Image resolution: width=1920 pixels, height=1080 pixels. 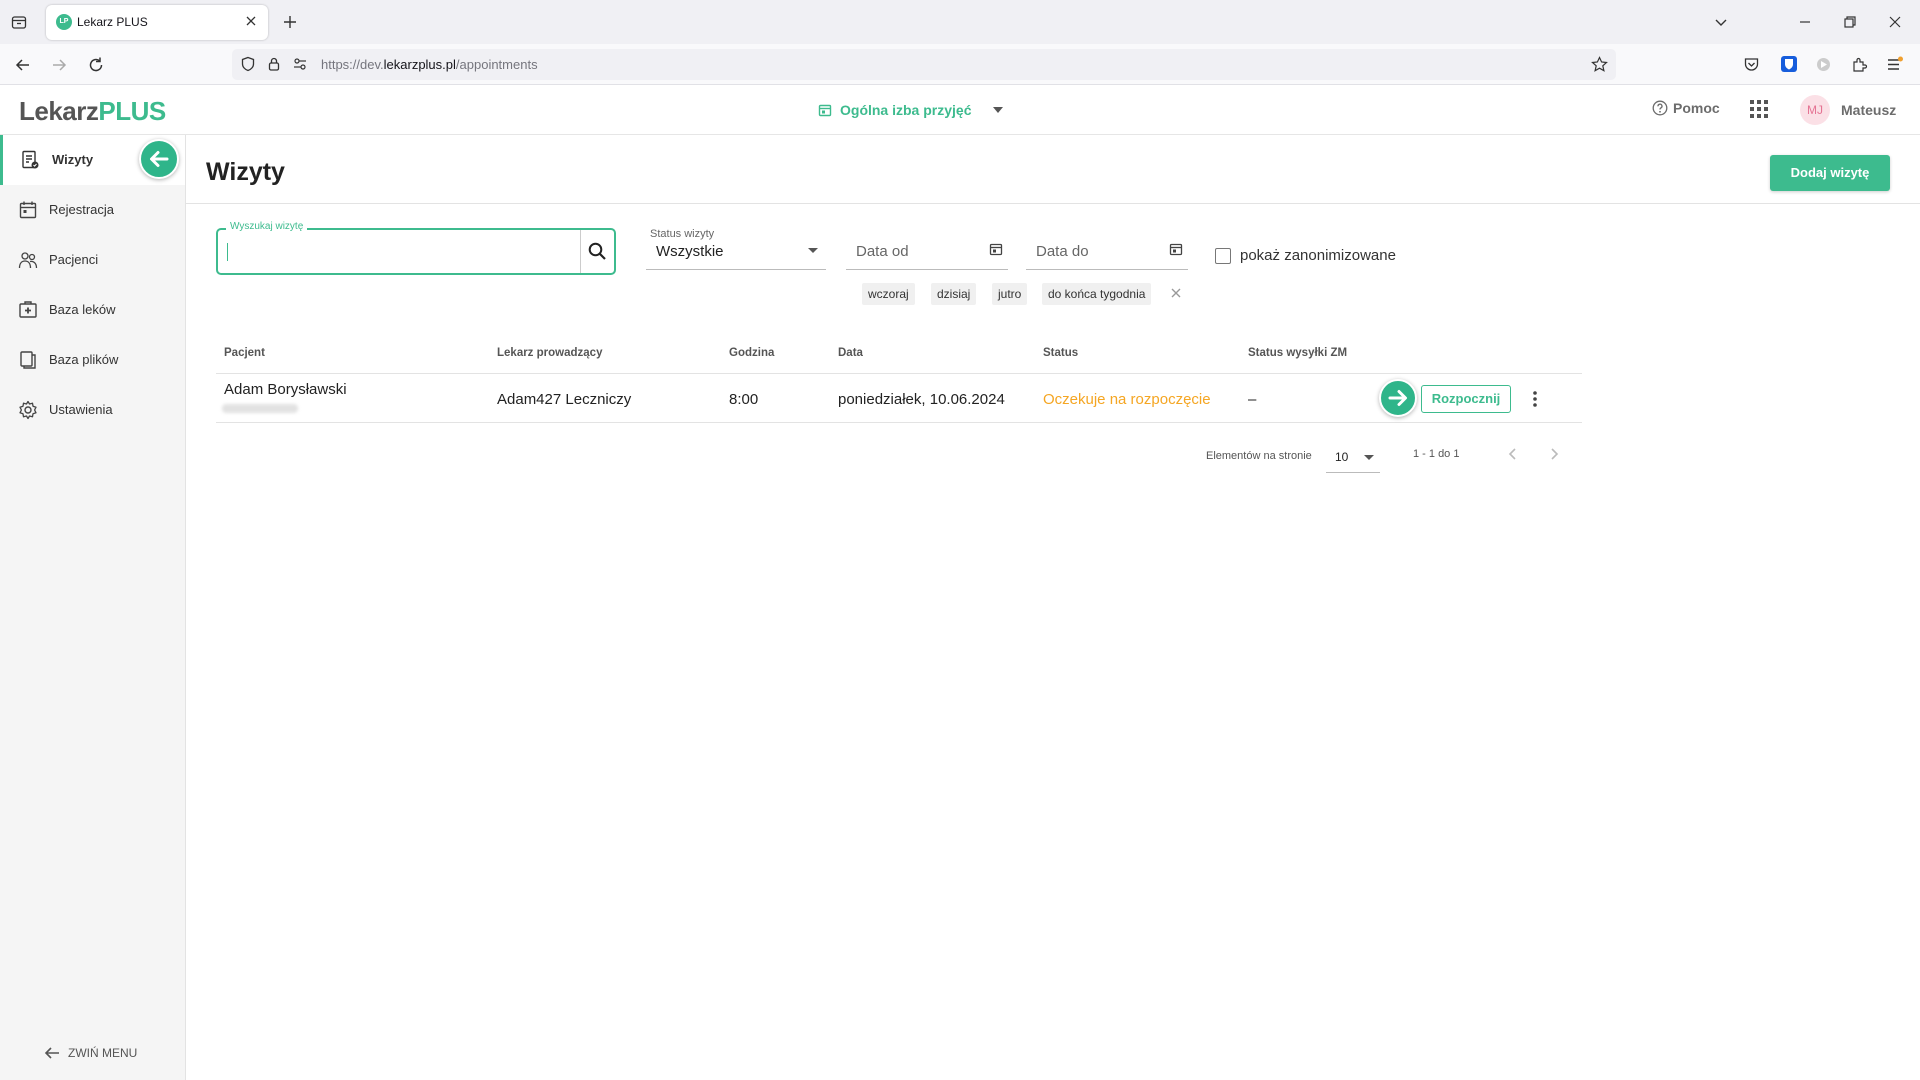 What do you see at coordinates (1686, 108) in the screenshot?
I see `help-link: Pomoc` at bounding box center [1686, 108].